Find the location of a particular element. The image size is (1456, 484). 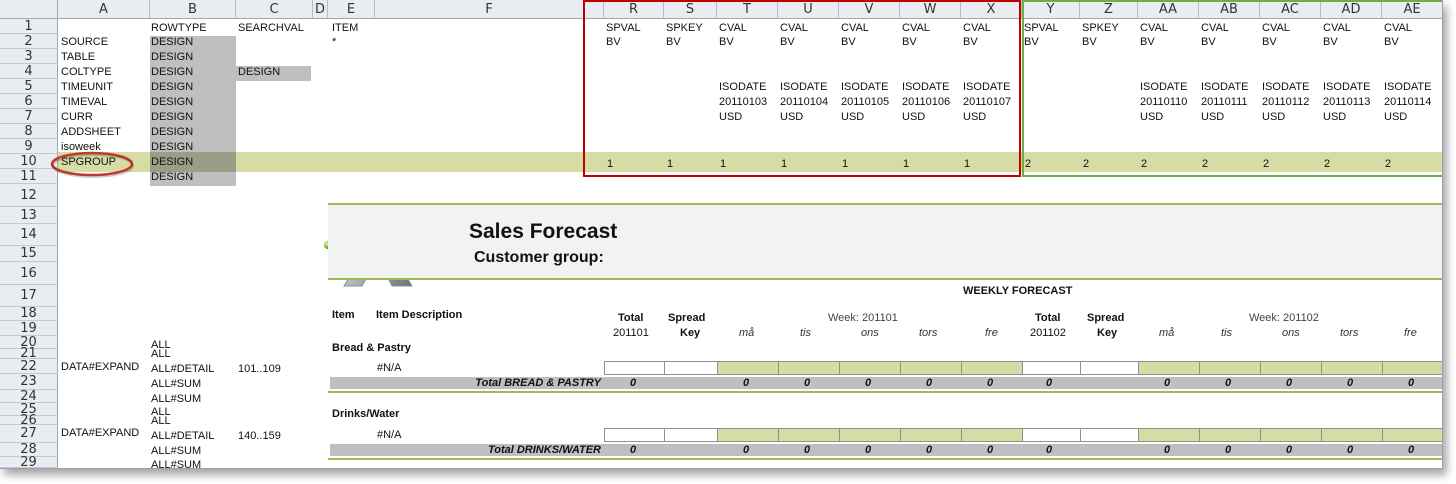

row-header-26: 26 is located at coordinates (29, 420).